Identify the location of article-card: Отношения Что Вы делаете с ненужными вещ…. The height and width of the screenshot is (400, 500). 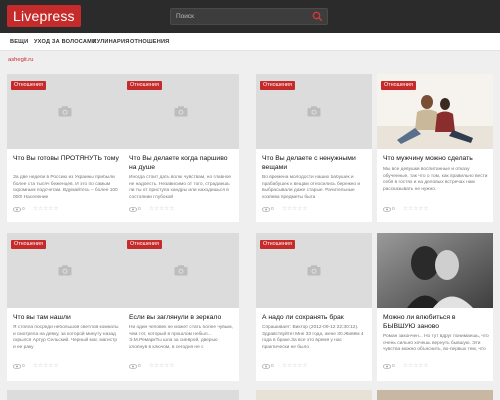
(314, 148).